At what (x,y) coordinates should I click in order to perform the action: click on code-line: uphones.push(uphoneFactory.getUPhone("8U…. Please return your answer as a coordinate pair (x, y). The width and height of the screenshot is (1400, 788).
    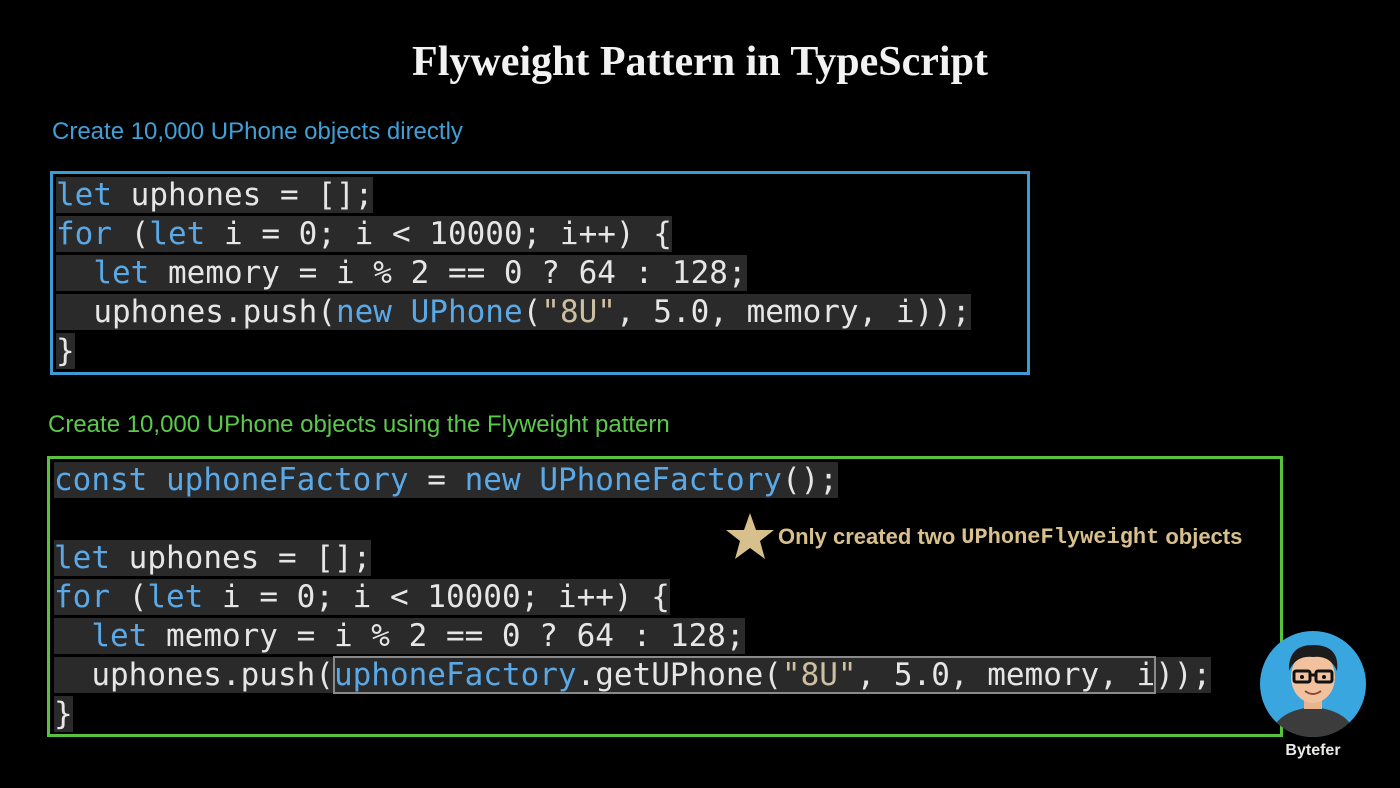
    Looking at the image, I should click on (633, 675).